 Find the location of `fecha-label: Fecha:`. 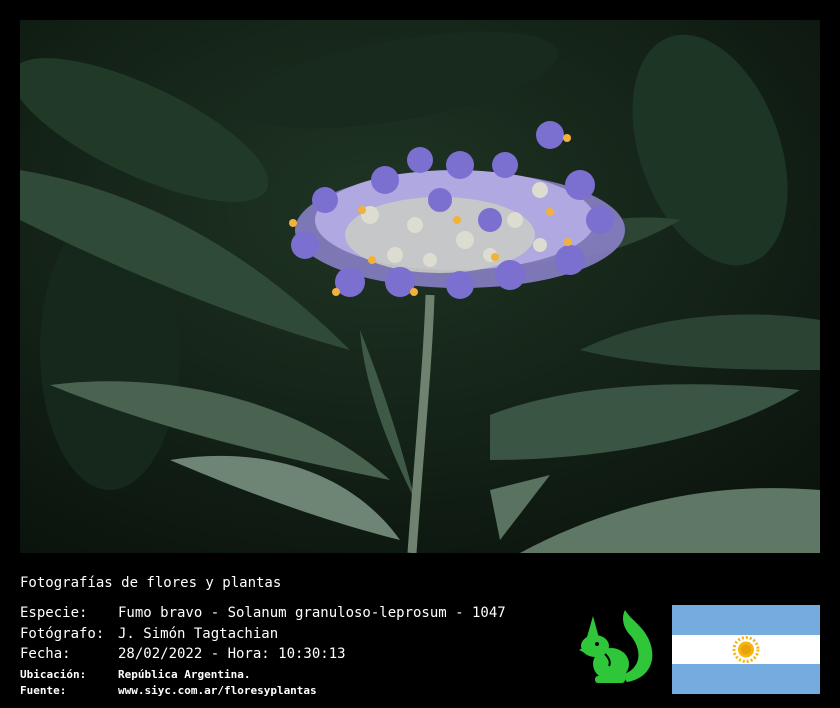

fecha-label: Fecha: is located at coordinates (45, 654).